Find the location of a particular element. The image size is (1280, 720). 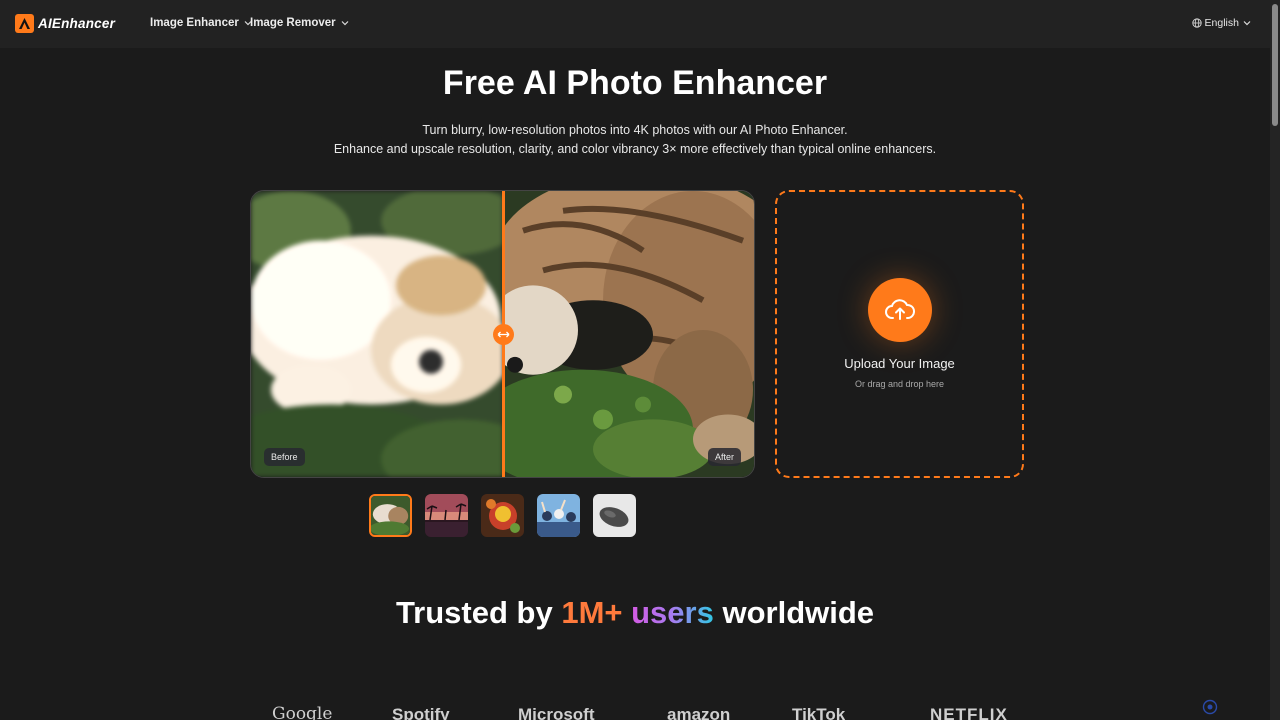

before-label: Before is located at coordinates (284, 457).